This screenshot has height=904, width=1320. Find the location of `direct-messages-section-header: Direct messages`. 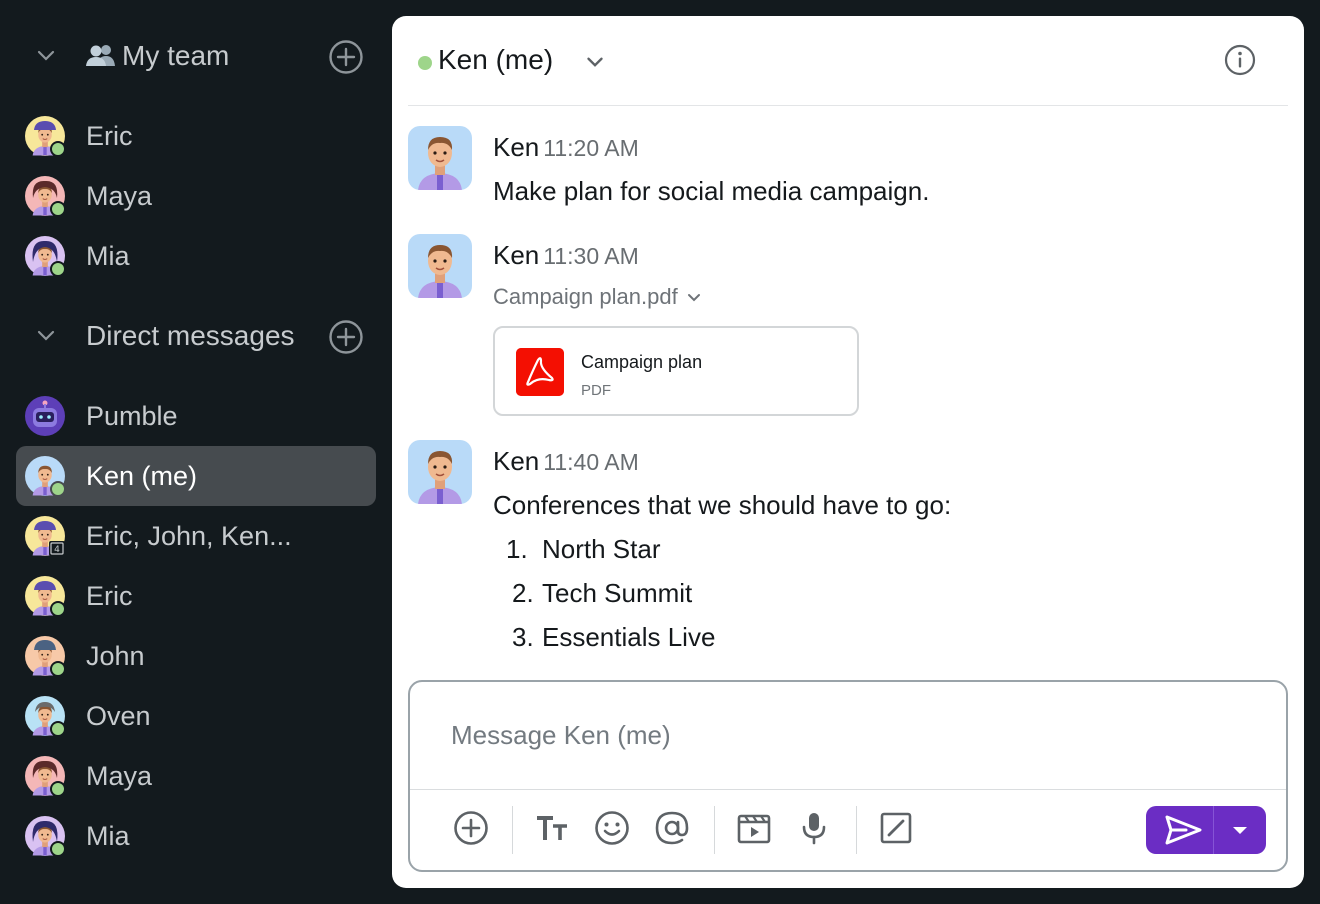

direct-messages-section-header: Direct messages is located at coordinates (196, 336).